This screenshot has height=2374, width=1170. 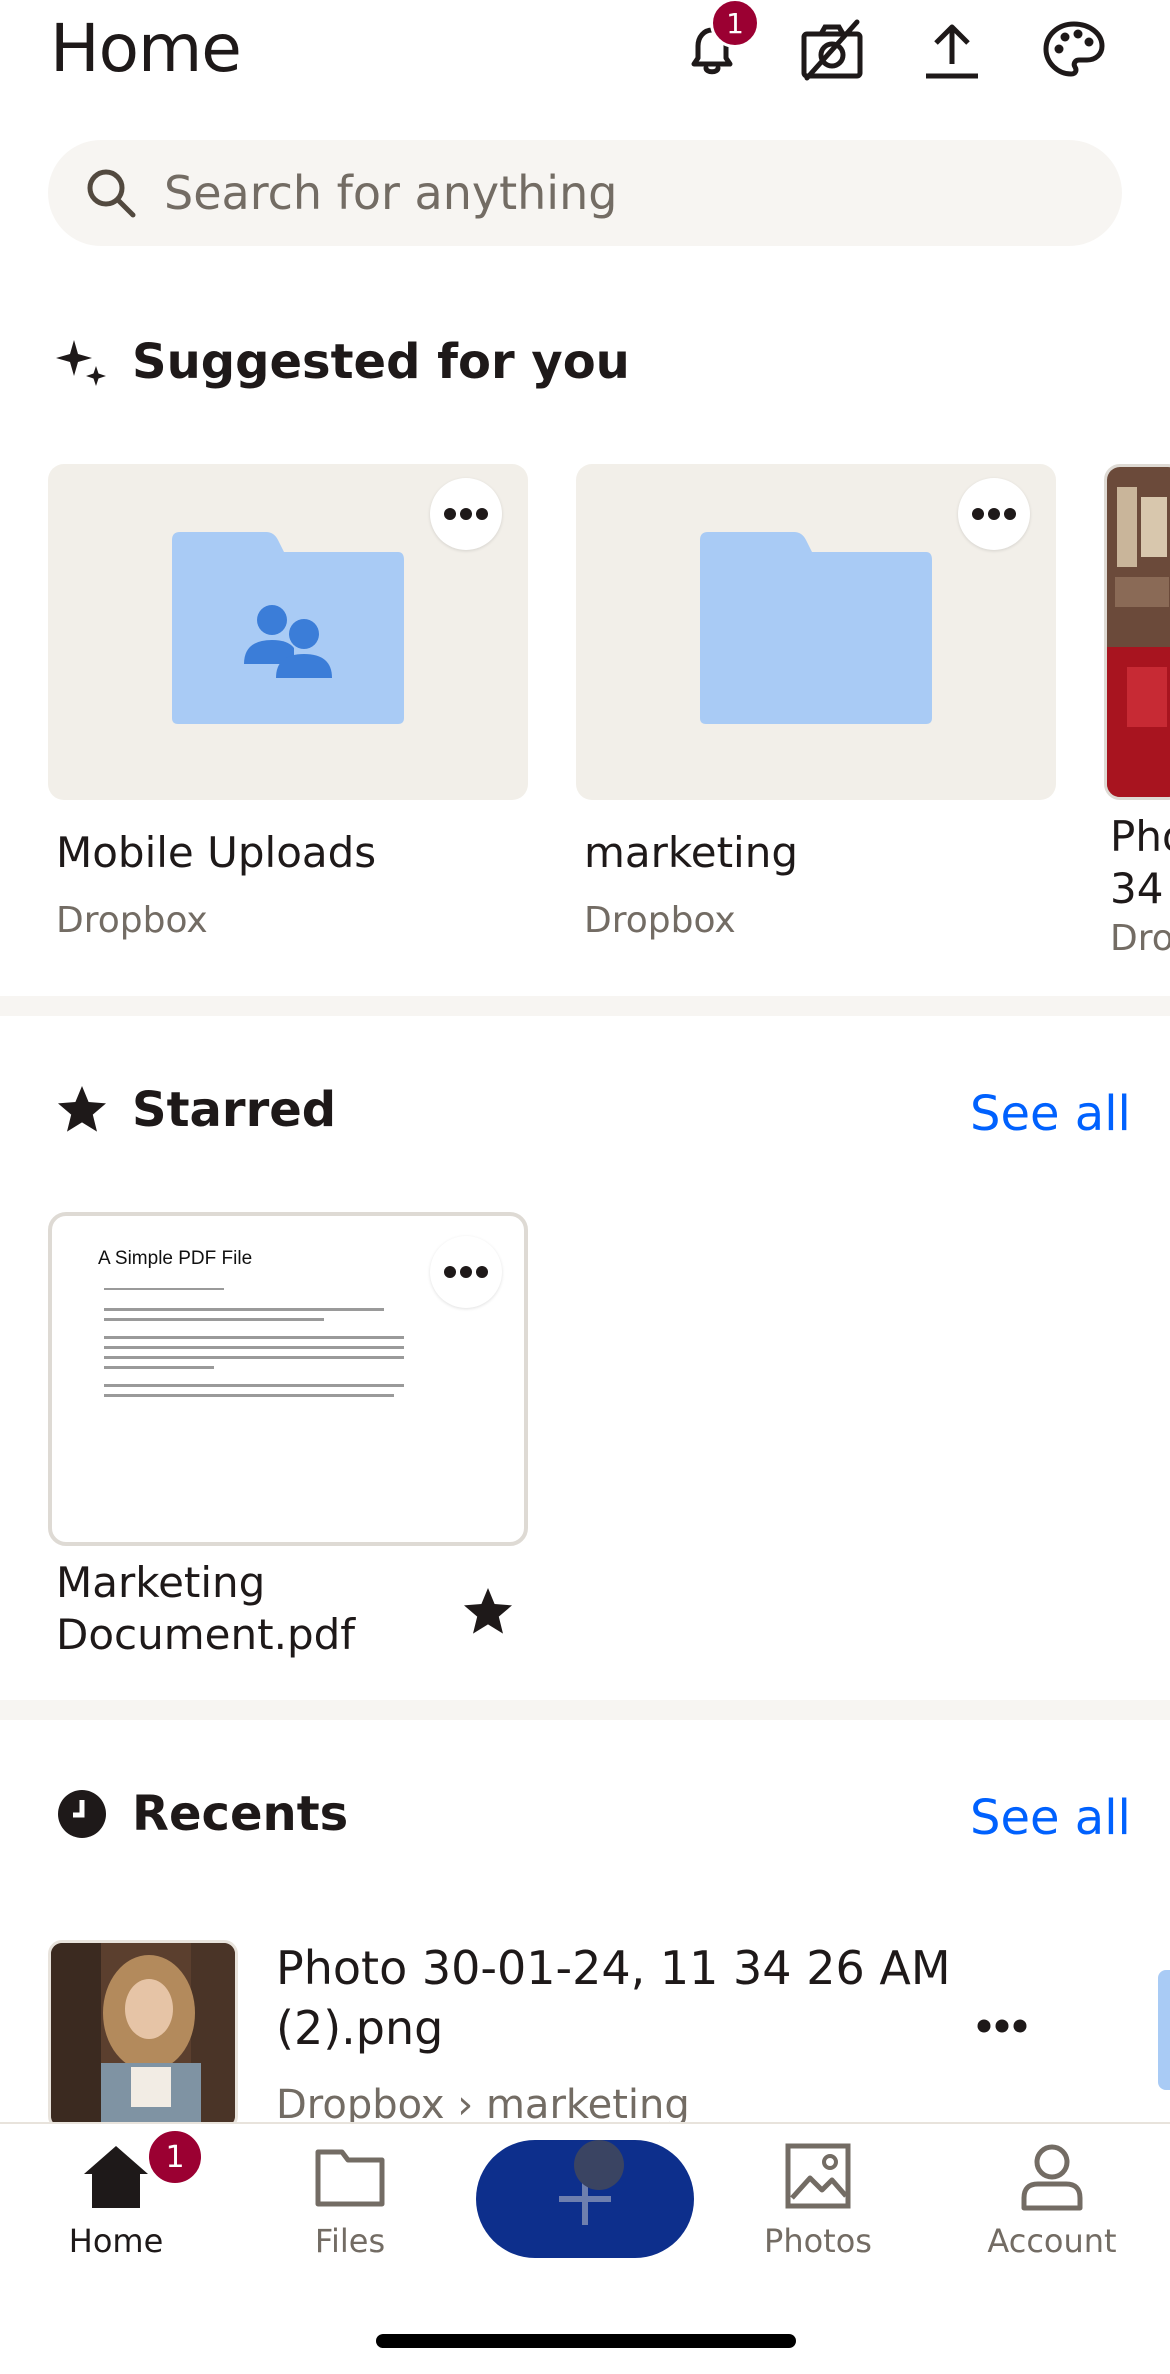 I want to click on recents-title: Recents, so click(x=240, y=1814).